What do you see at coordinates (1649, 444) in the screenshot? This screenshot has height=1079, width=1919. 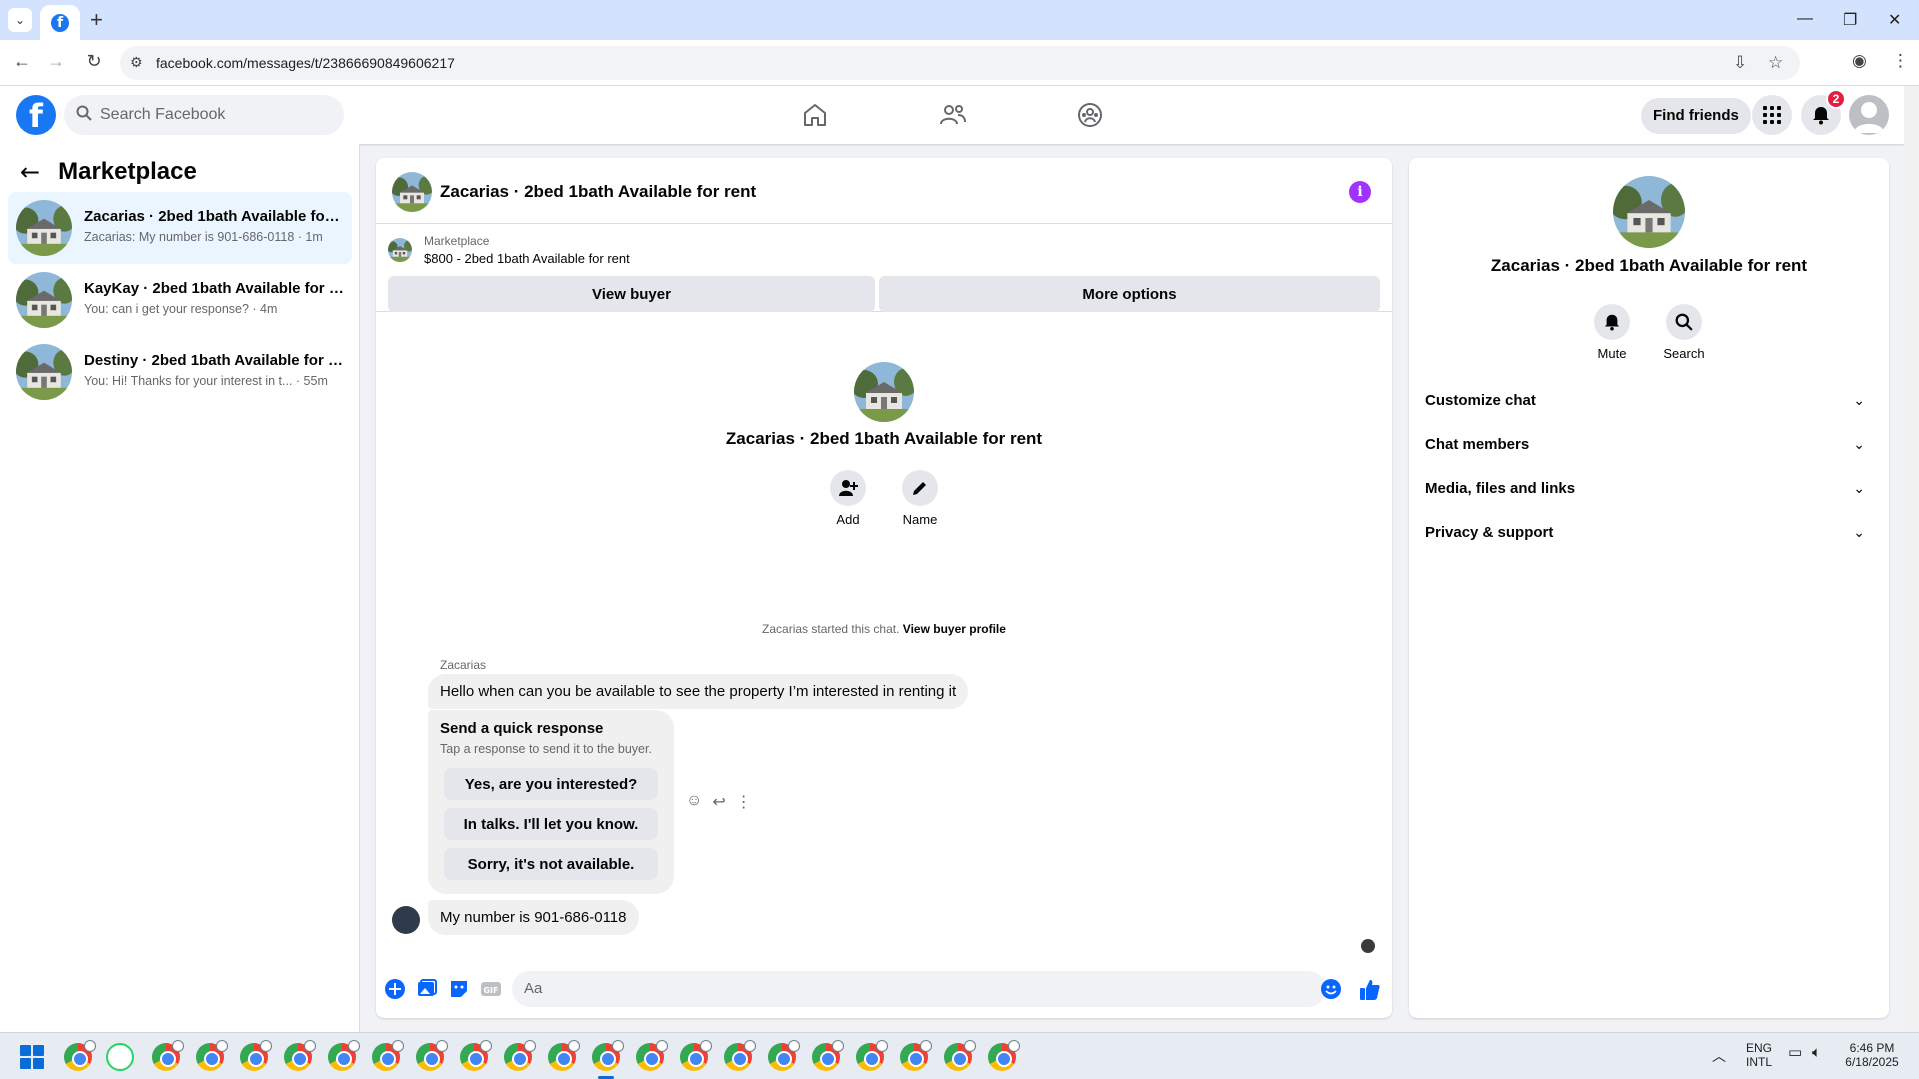 I see `chat-members-section: Chat members ⌄` at bounding box center [1649, 444].